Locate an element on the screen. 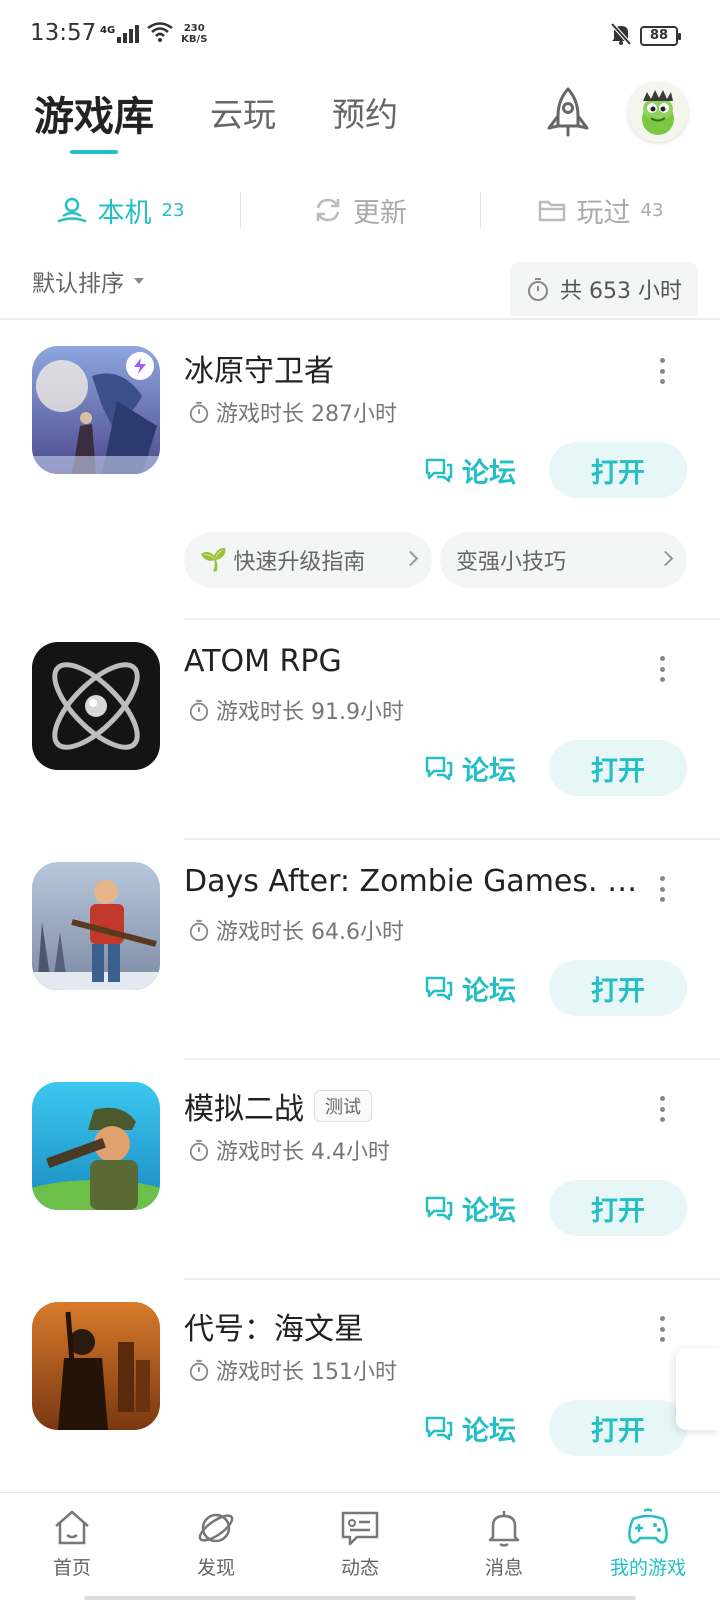 This screenshot has height=1600, width=720. guide-chip: 🌱 快速升级指南 is located at coordinates (308, 560).